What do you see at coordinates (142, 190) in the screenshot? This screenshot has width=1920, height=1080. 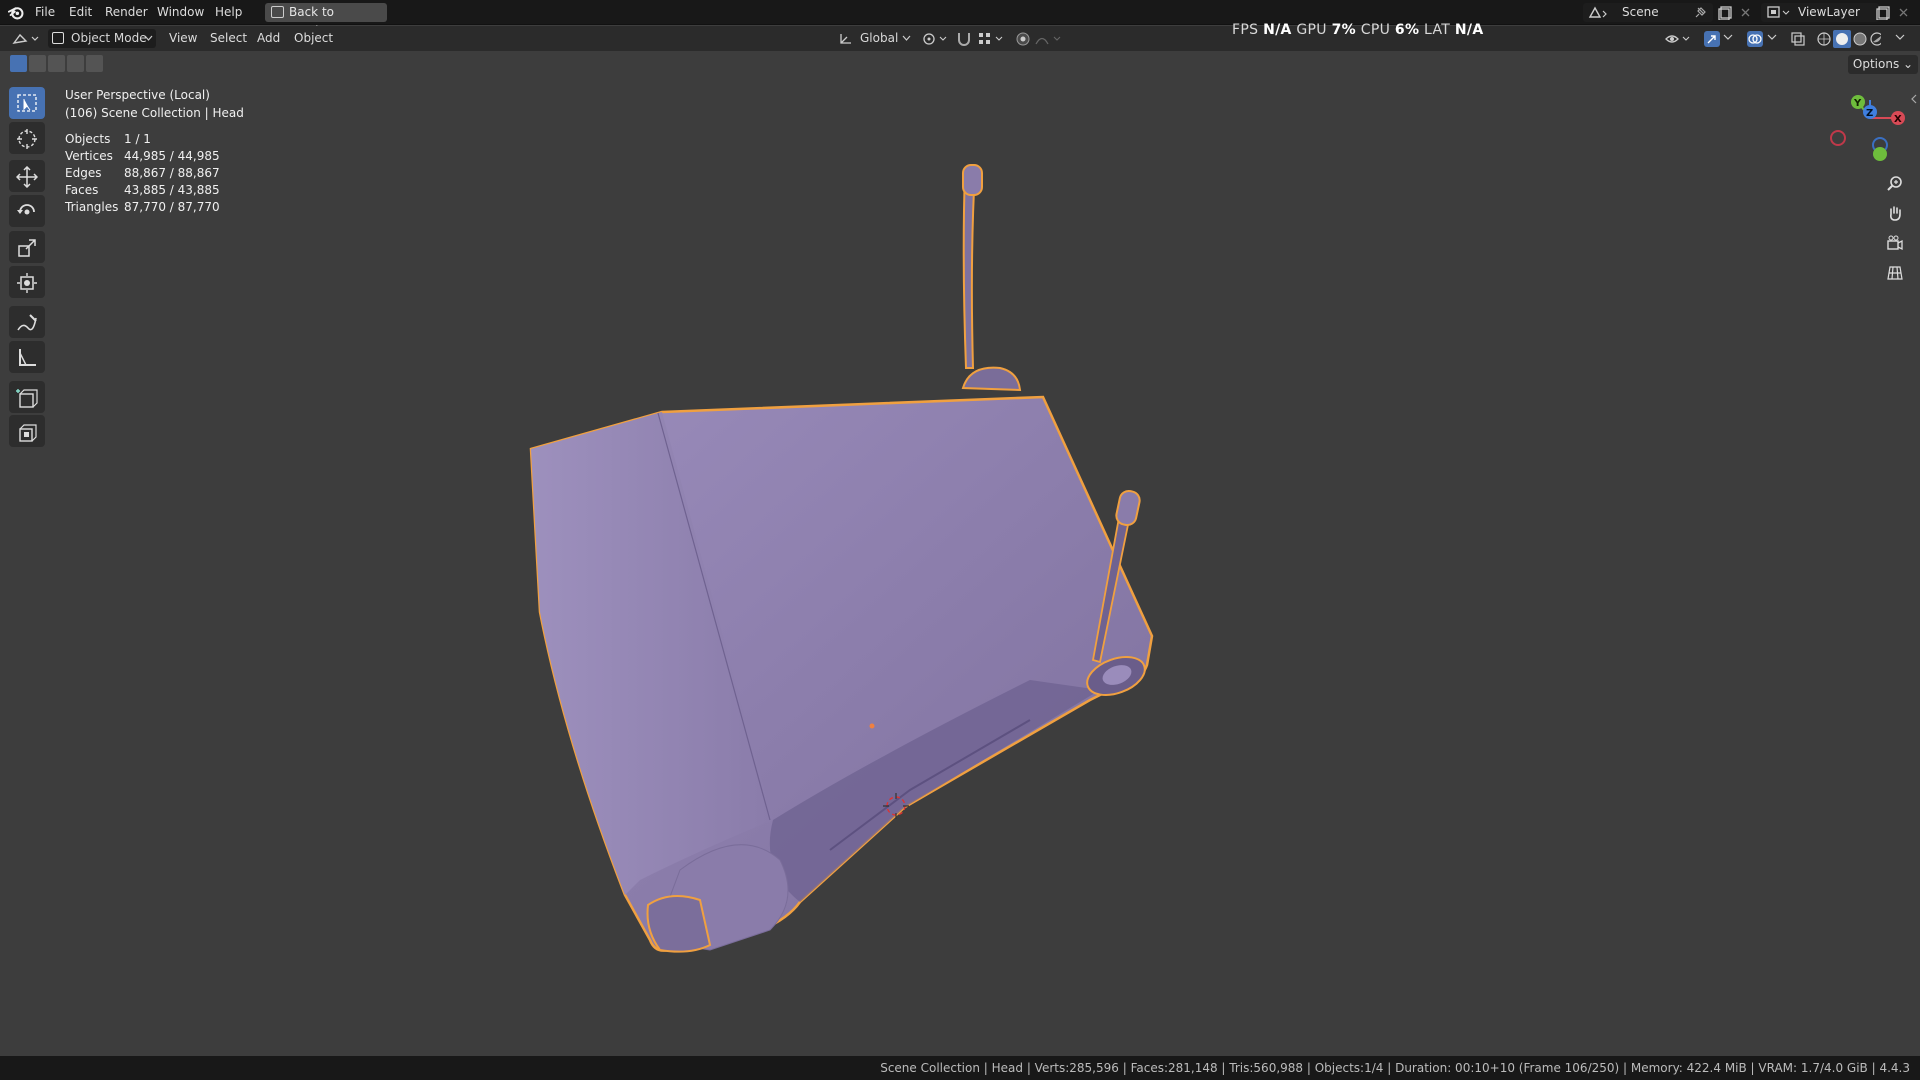 I see `stat-faces: Faces 43,885 / 43,885` at bounding box center [142, 190].